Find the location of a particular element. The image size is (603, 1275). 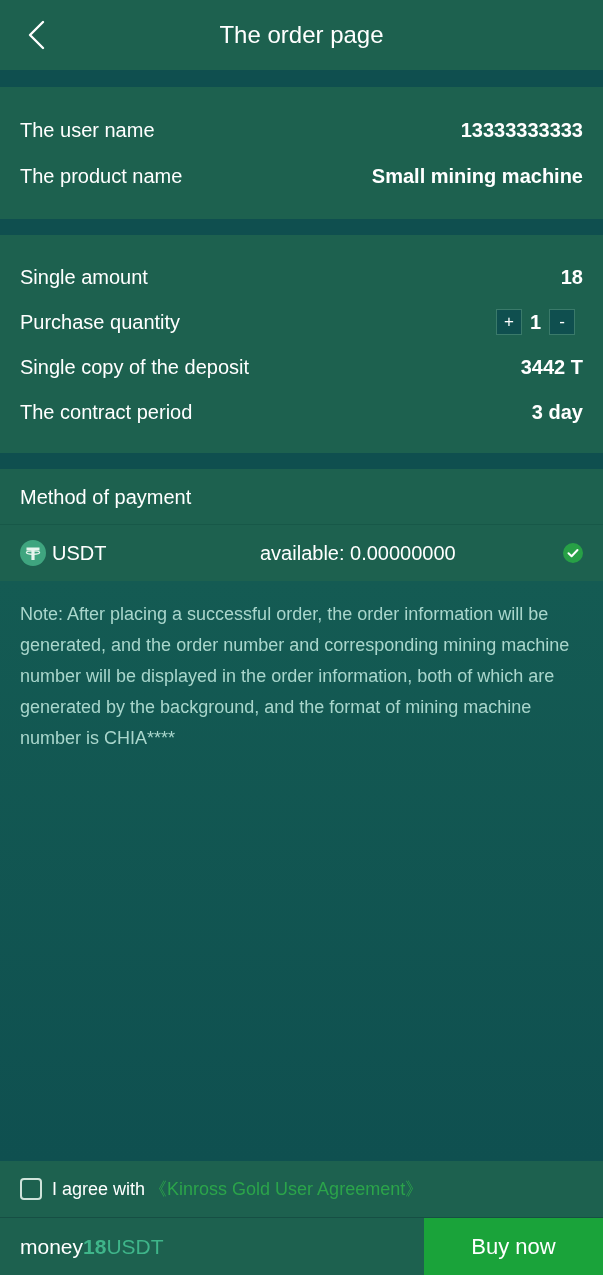

total-label: money is located at coordinates (52, 1246).